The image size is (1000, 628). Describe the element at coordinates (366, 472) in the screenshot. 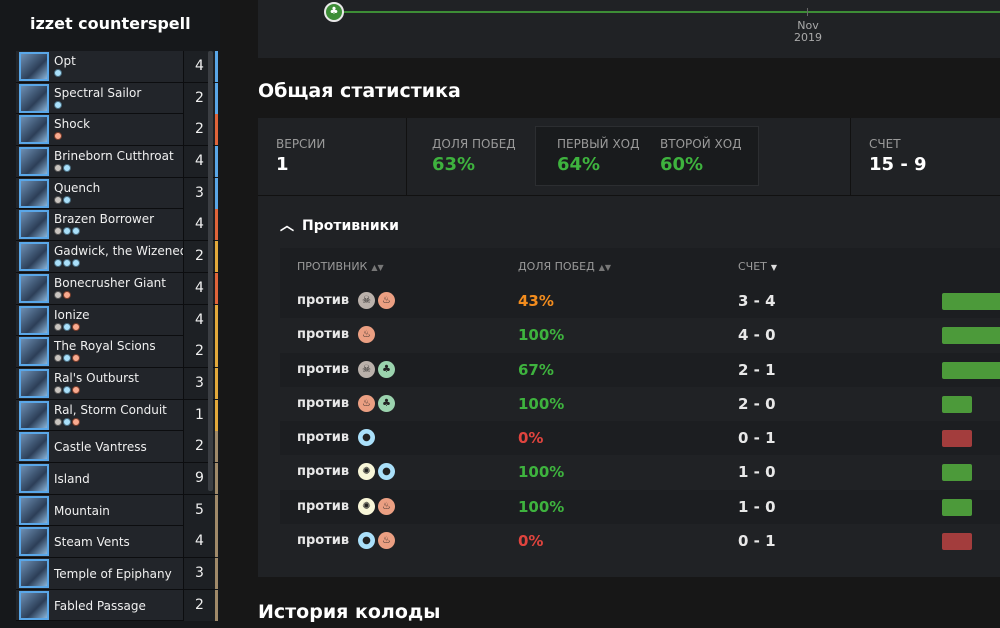

I see `mana-w-icon: ✺` at that location.